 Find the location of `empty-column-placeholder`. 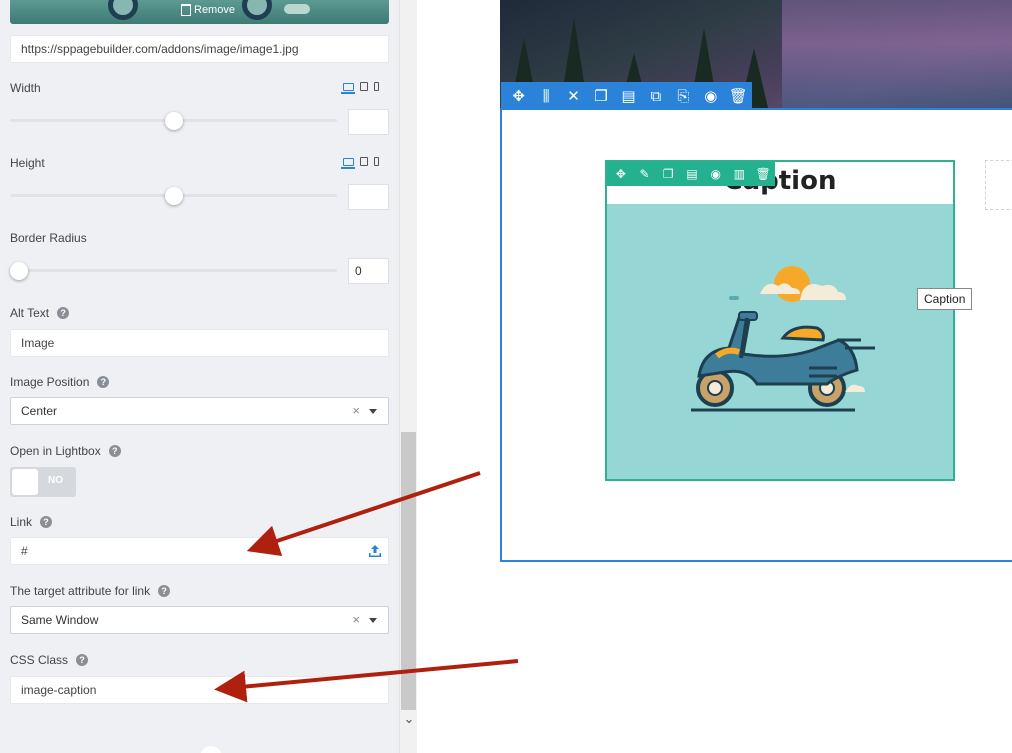

empty-column-placeholder is located at coordinates (998, 185).